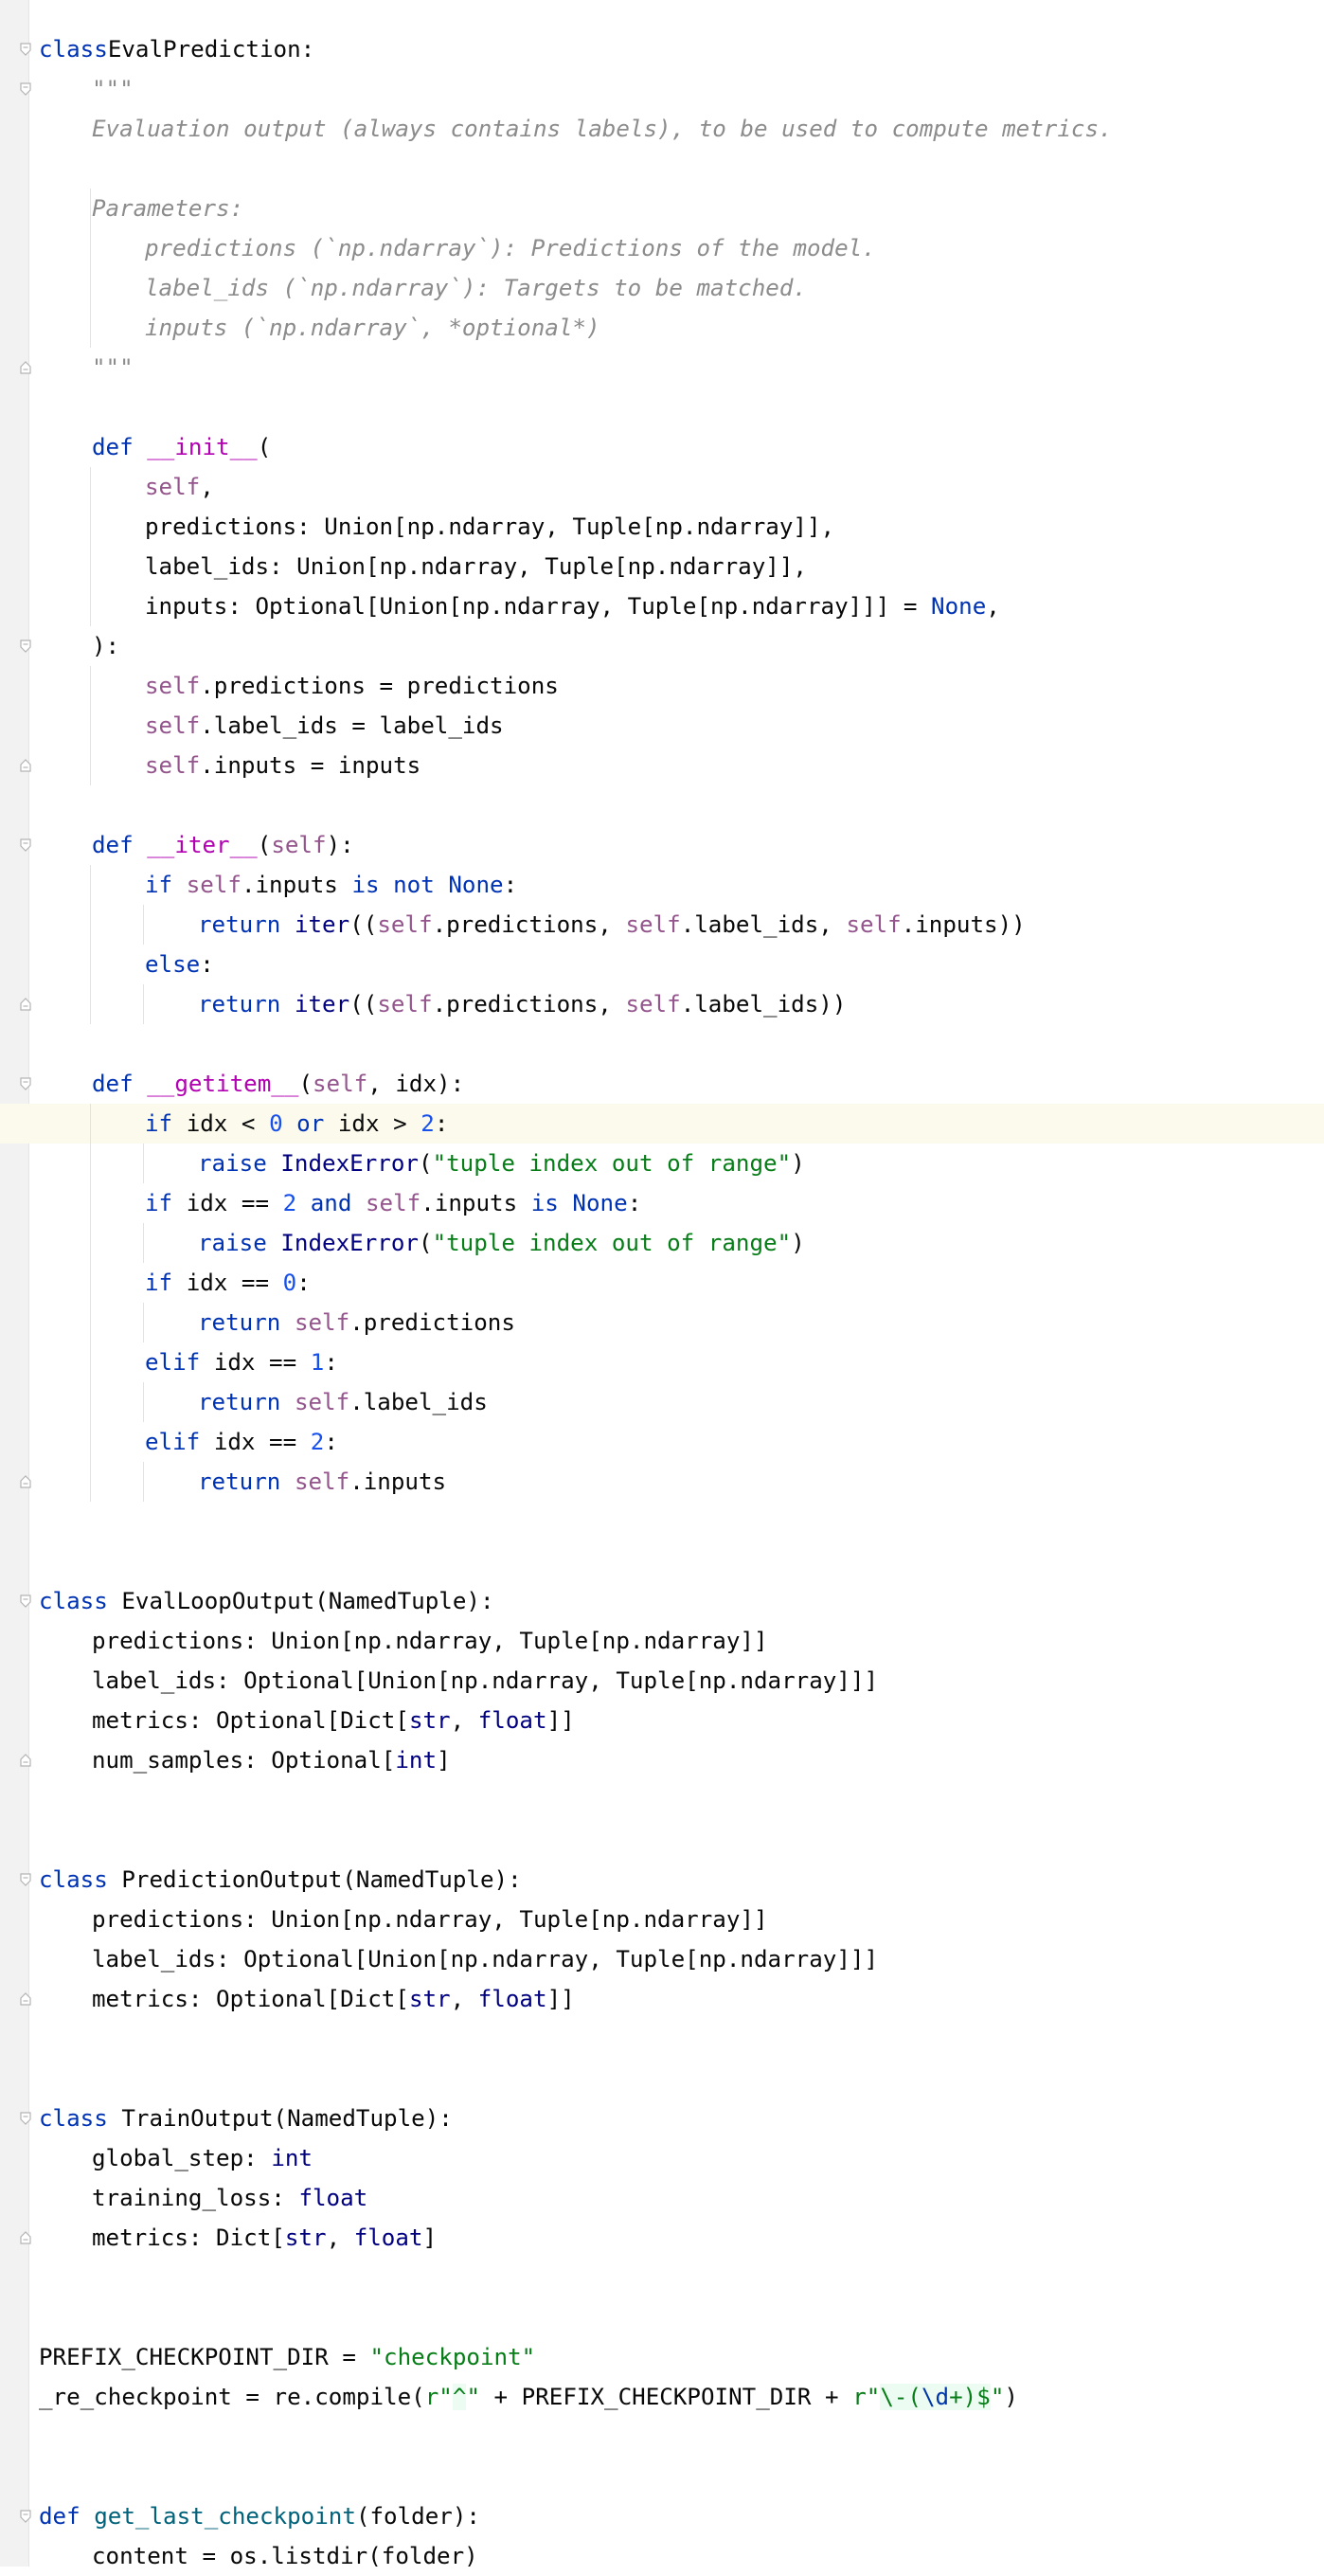  What do you see at coordinates (662, 328) in the screenshot?
I see `code-line: inputs (`np.ndarray`, *optional*)` at bounding box center [662, 328].